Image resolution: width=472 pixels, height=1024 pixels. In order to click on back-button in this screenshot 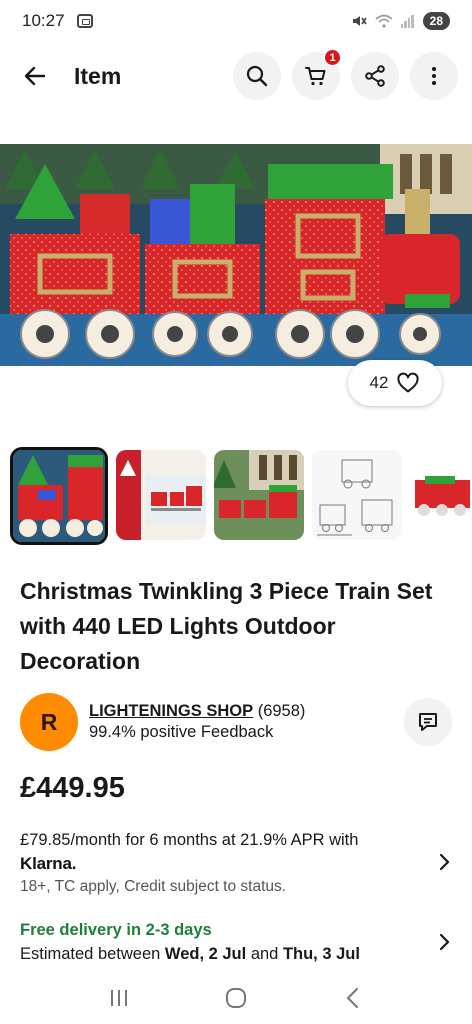, I will do `click(35, 76)`.